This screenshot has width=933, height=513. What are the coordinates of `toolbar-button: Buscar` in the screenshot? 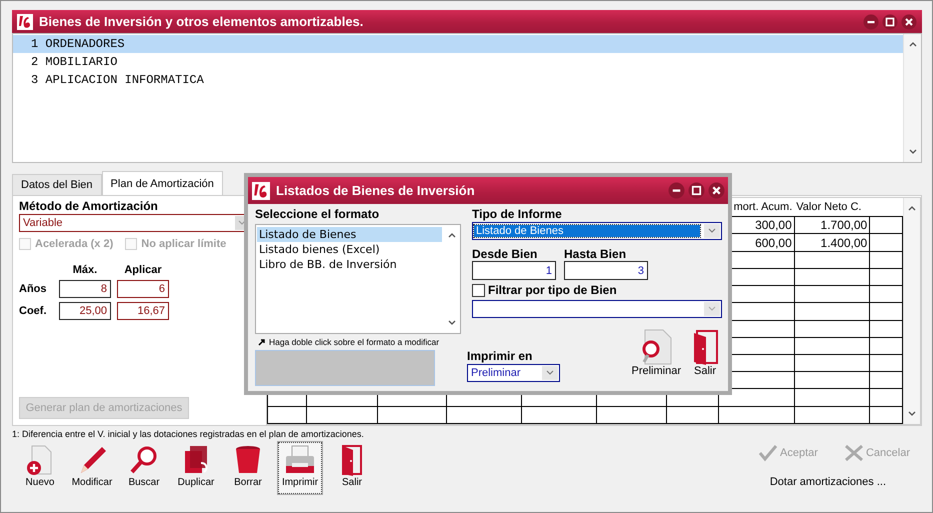 It's located at (144, 468).